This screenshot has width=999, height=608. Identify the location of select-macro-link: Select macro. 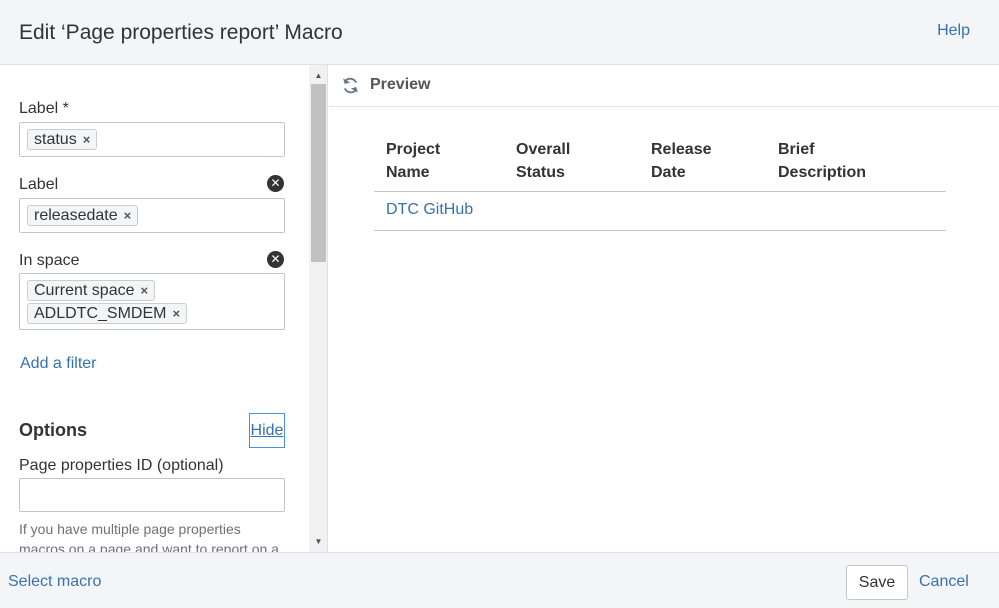
(54, 582).